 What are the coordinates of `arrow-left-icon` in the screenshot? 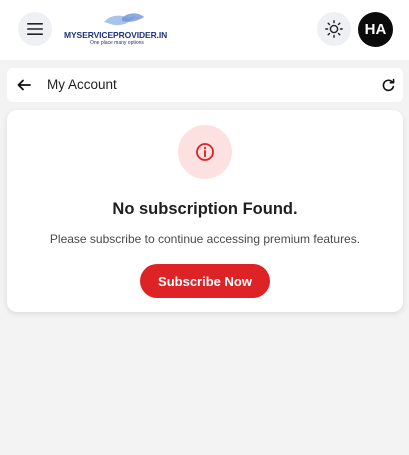 It's located at (24, 85).